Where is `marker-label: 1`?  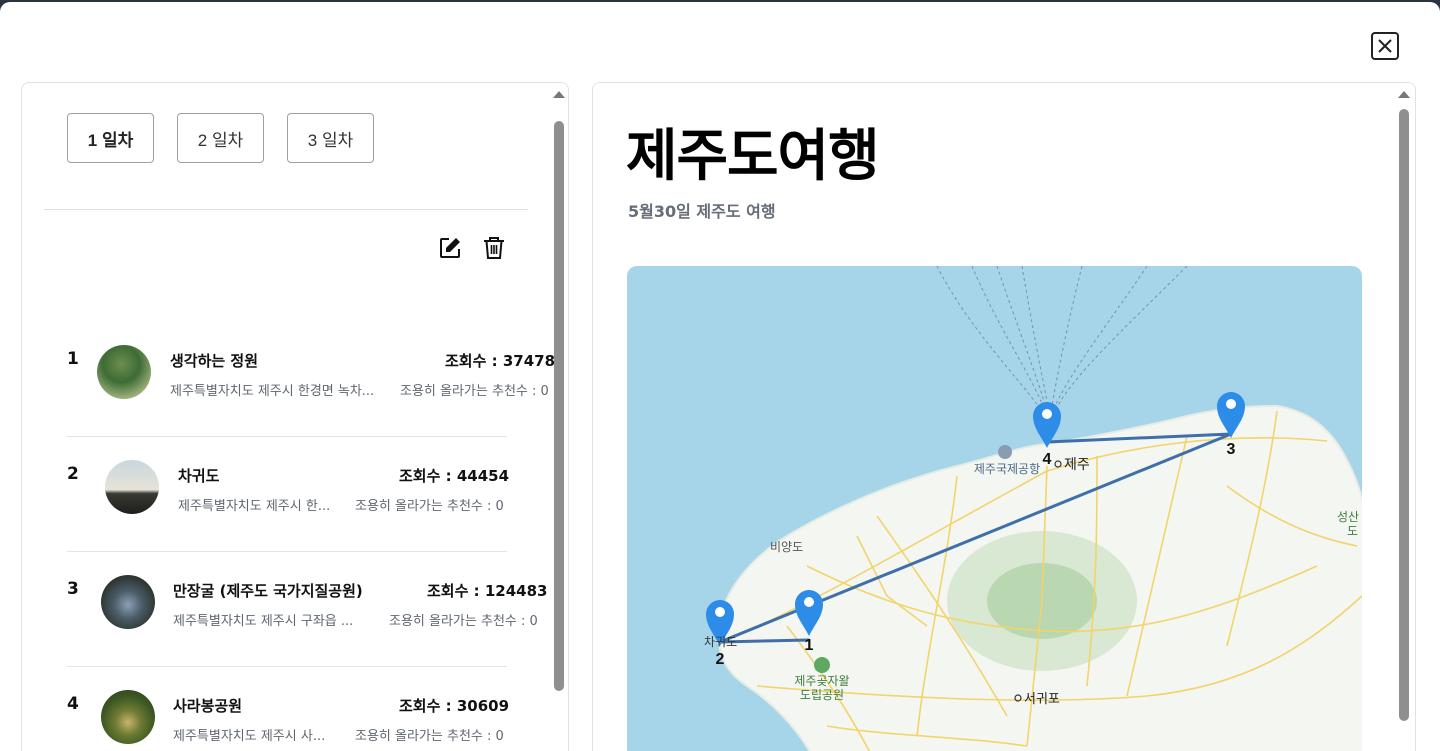
marker-label: 1 is located at coordinates (809, 645).